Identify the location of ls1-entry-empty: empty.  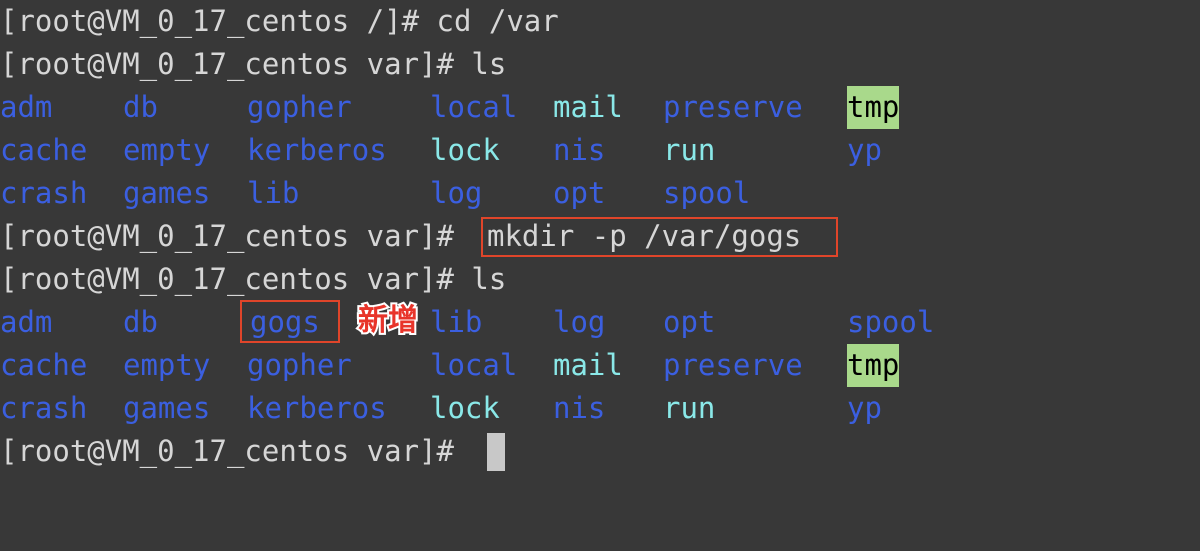
(166, 150).